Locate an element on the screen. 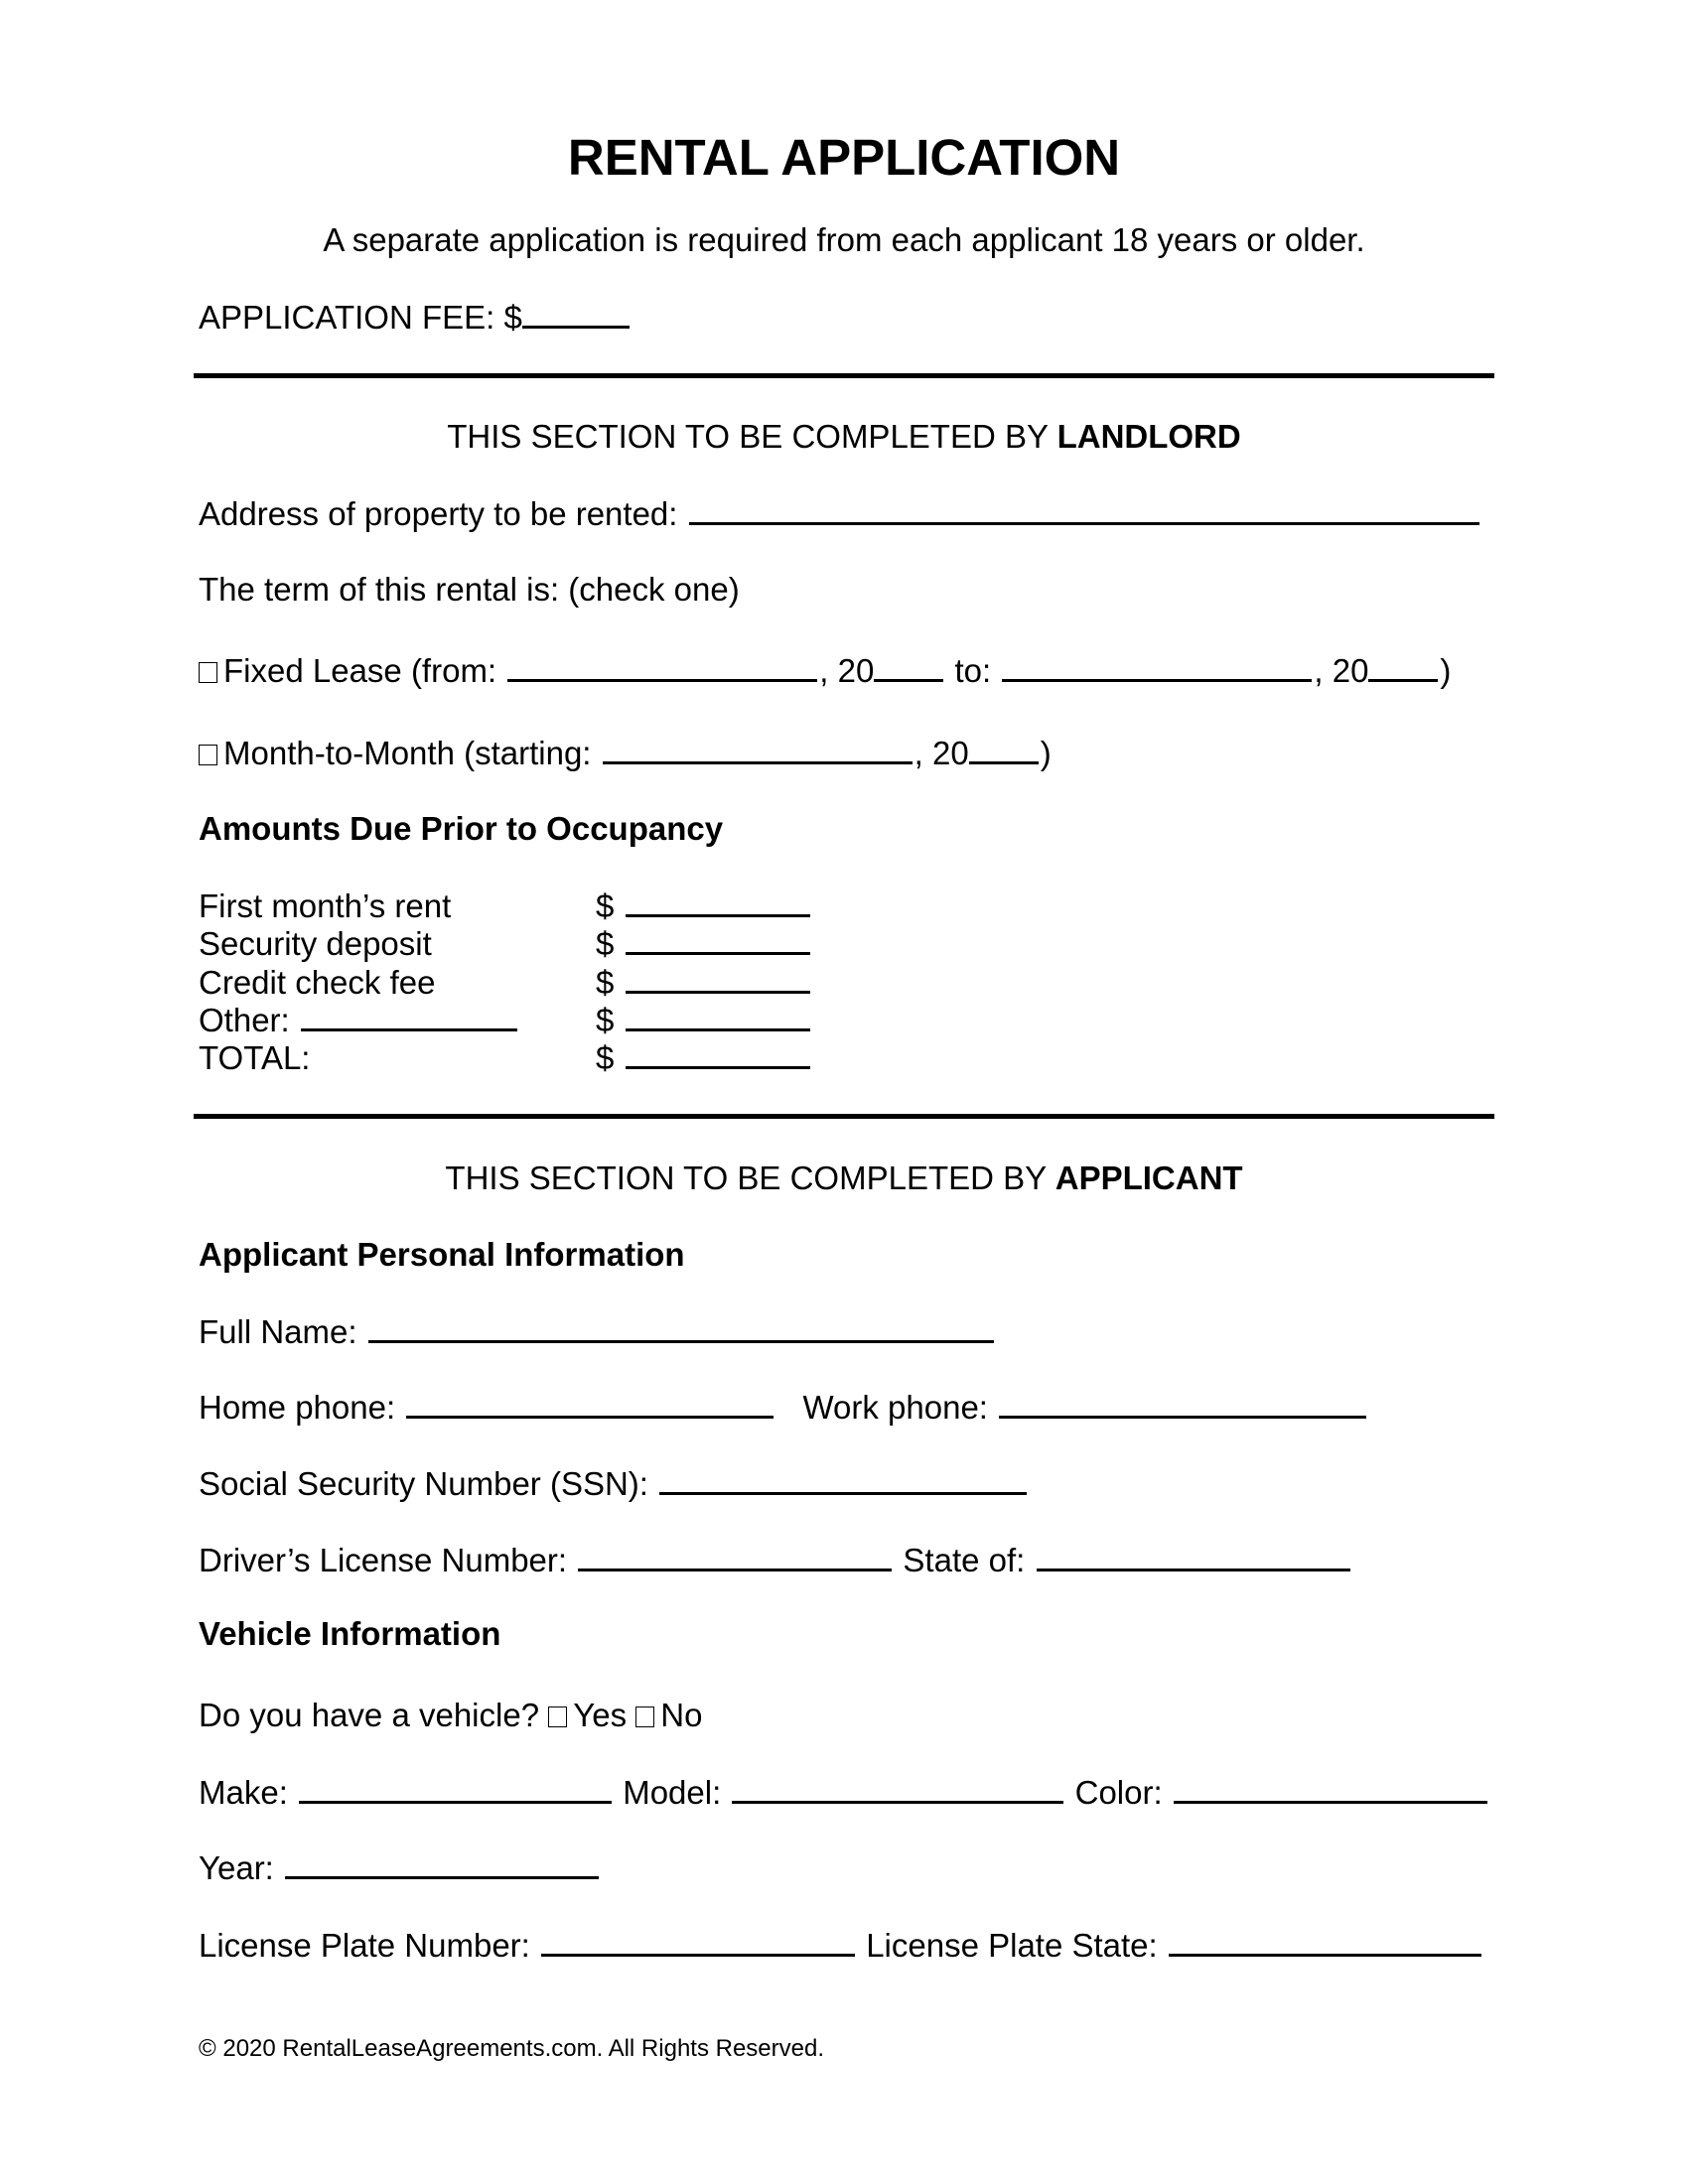 The width and height of the screenshot is (1688, 2184). application-fee-label: APPLICATION FEE: $ is located at coordinates (360, 317).